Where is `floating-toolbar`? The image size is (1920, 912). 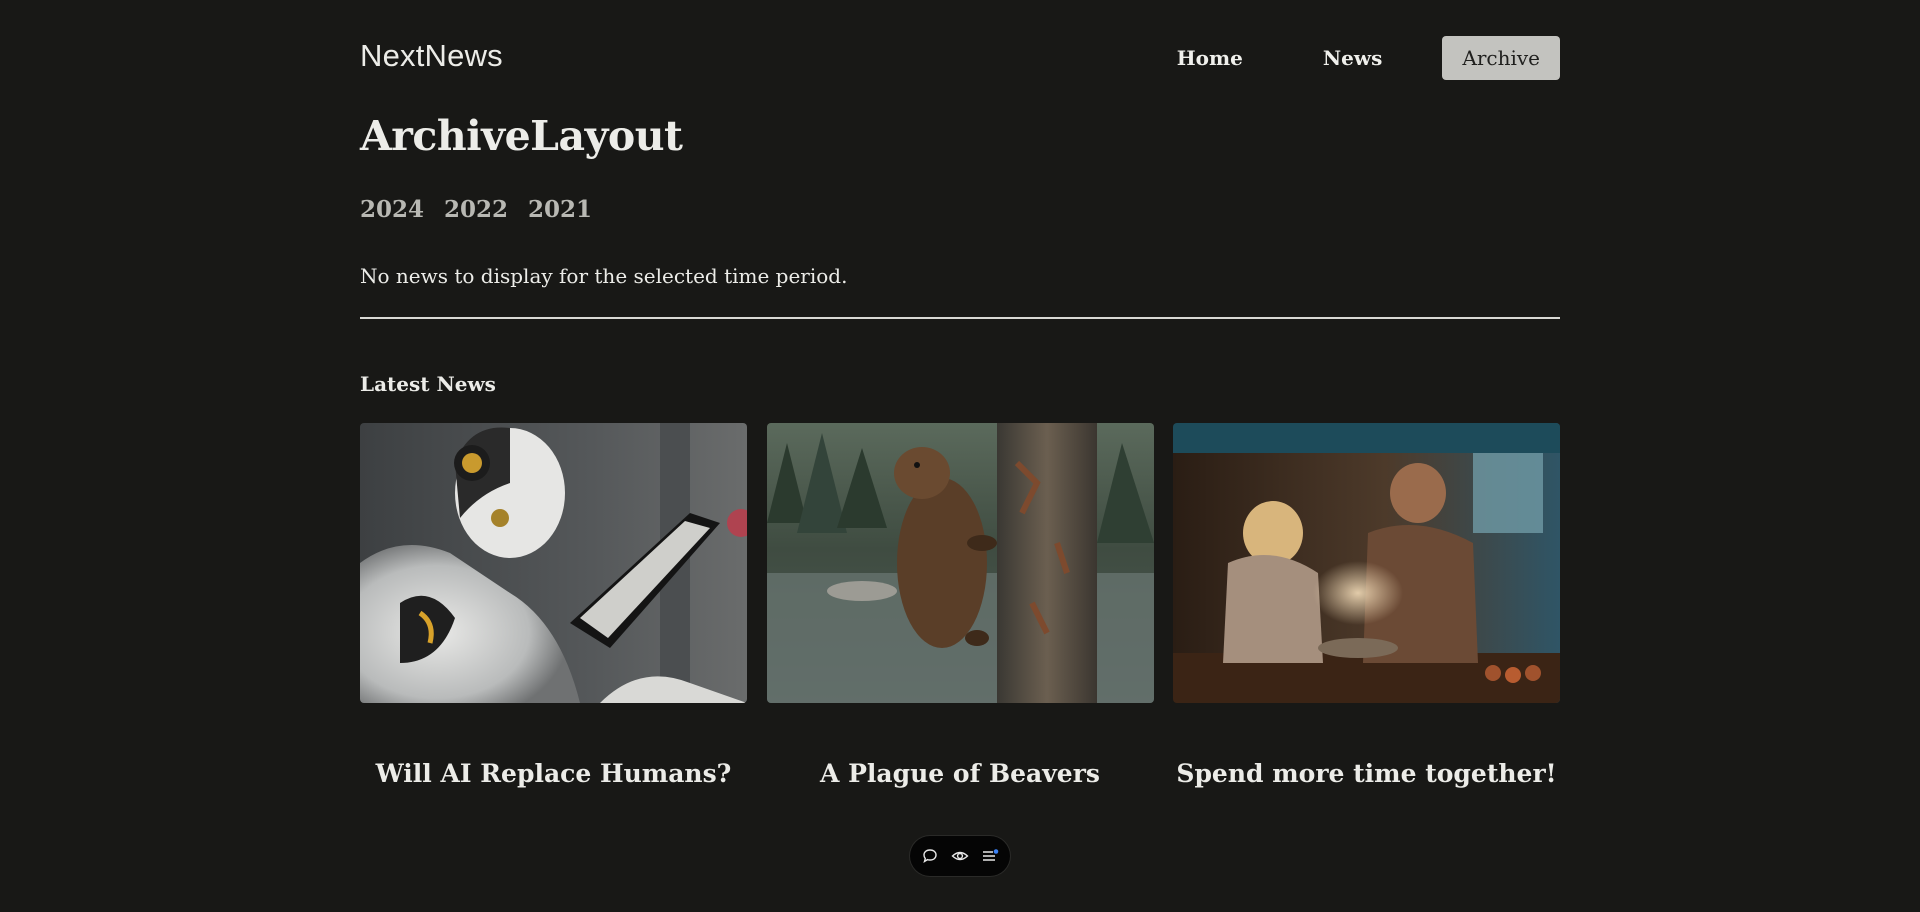
floating-toolbar is located at coordinates (960, 856).